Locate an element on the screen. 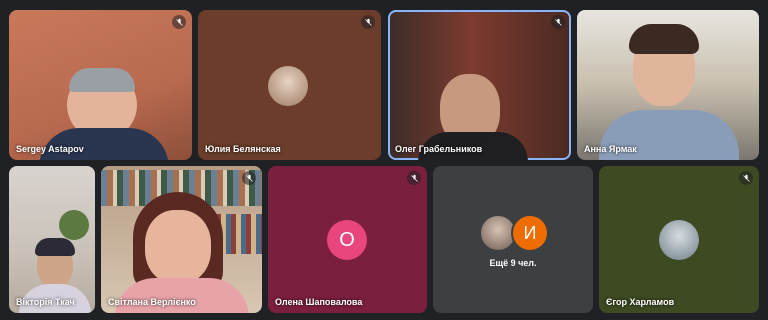 The height and width of the screenshot is (320, 768). participant-name: Єгор Харламов is located at coordinates (640, 302).